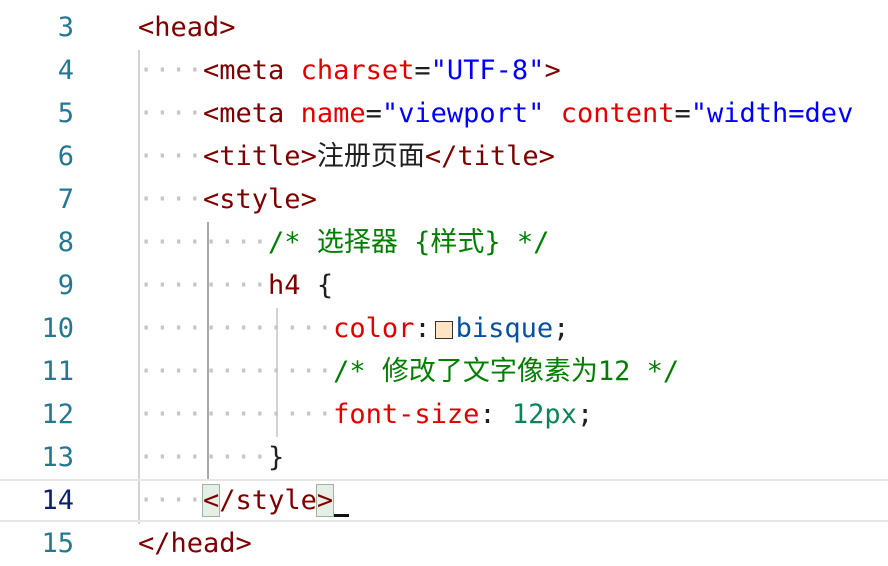  I want to click on code-line: 8 ········/* 选择器 {样式} */, so click(444, 242).